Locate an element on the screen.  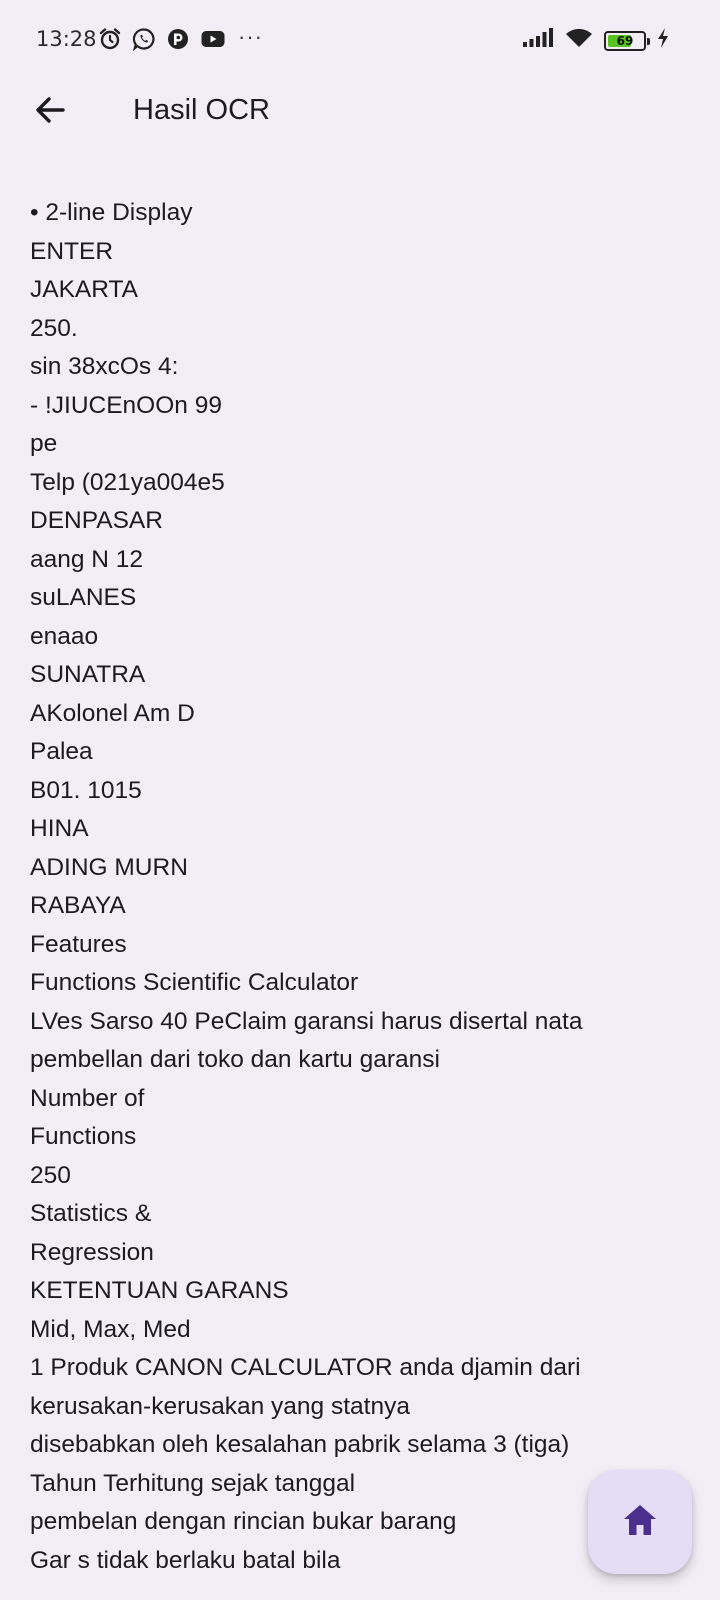
ocr-line: Telp (021ya004e5 is located at coordinates (127, 482).